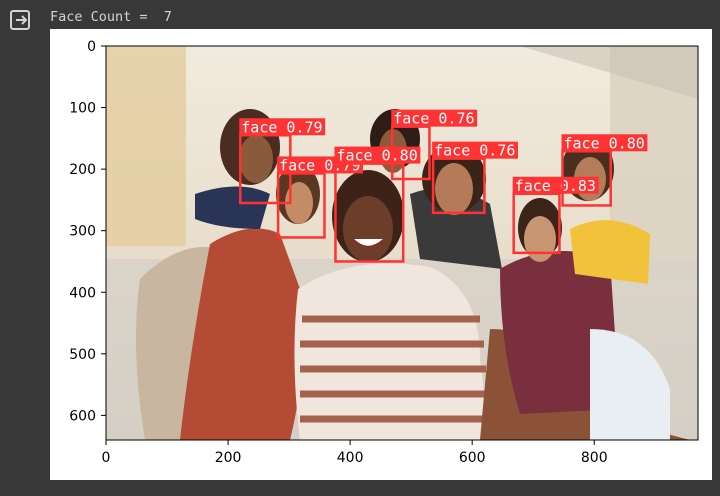 The image size is (720, 496). I want to click on detection-label: face 0.83, so click(555, 186).